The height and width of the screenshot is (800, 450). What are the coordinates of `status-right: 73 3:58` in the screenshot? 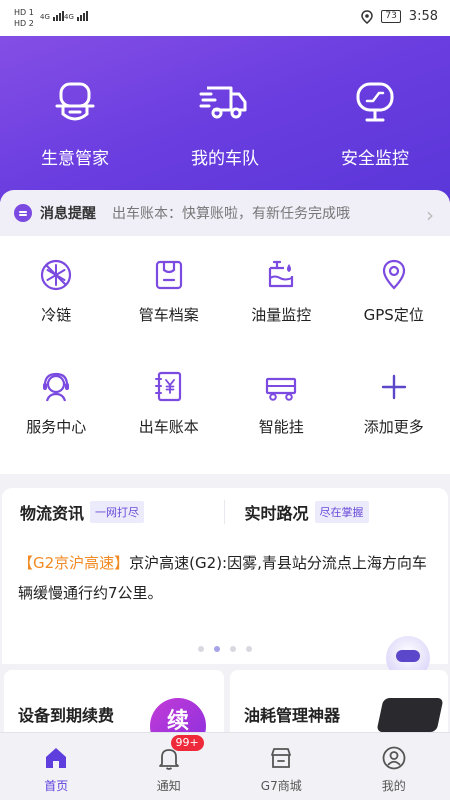 It's located at (399, 16).